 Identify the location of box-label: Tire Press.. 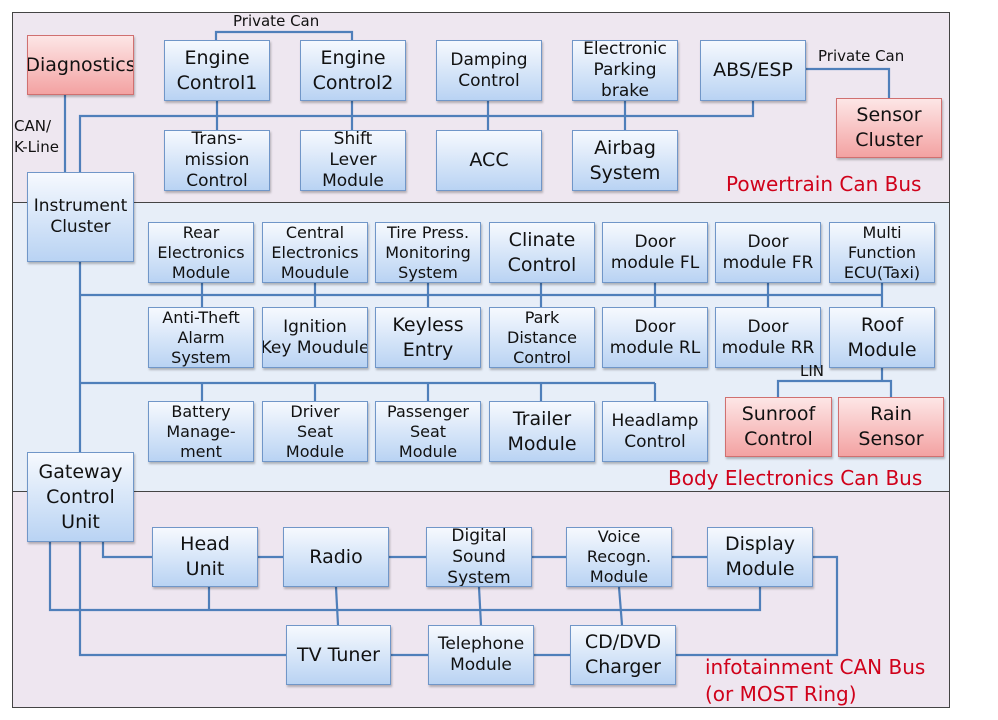
(428, 232).